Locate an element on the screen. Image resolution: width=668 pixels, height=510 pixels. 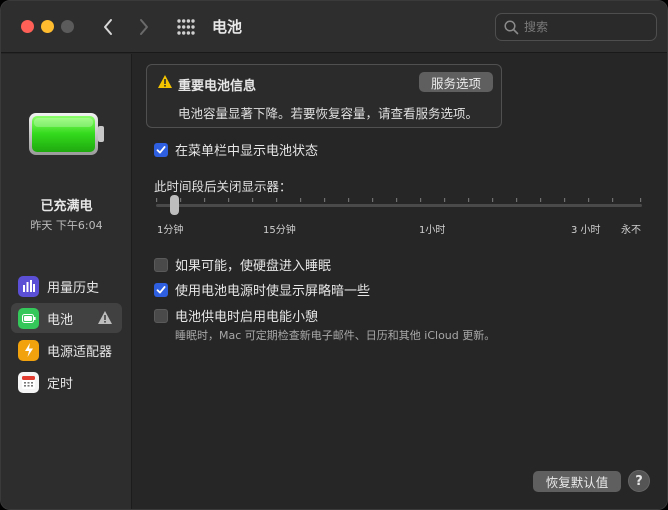
search-icon is located at coordinates (511, 27).